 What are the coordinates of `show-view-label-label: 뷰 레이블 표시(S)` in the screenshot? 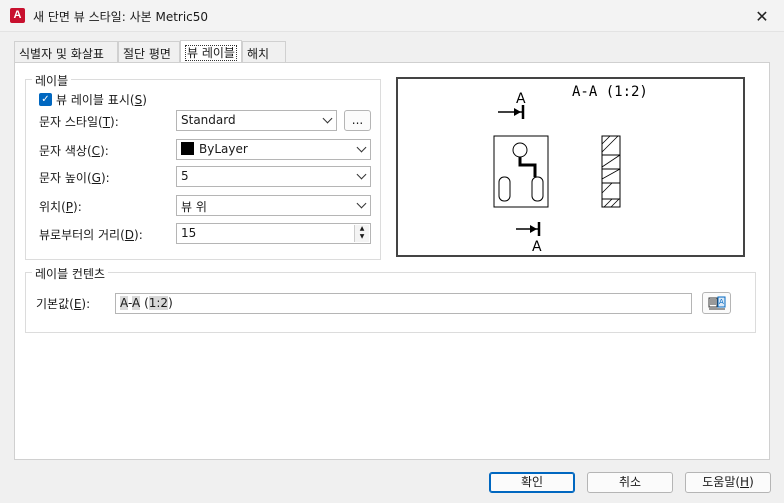 It's located at (101, 100).